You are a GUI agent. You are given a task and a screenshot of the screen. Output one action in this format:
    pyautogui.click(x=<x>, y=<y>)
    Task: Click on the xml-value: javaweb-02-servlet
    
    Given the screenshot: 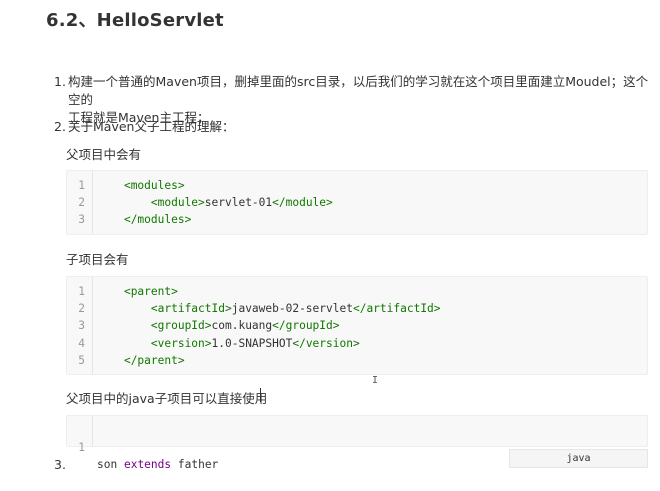 What is the action you would take?
    pyautogui.click(x=292, y=309)
    